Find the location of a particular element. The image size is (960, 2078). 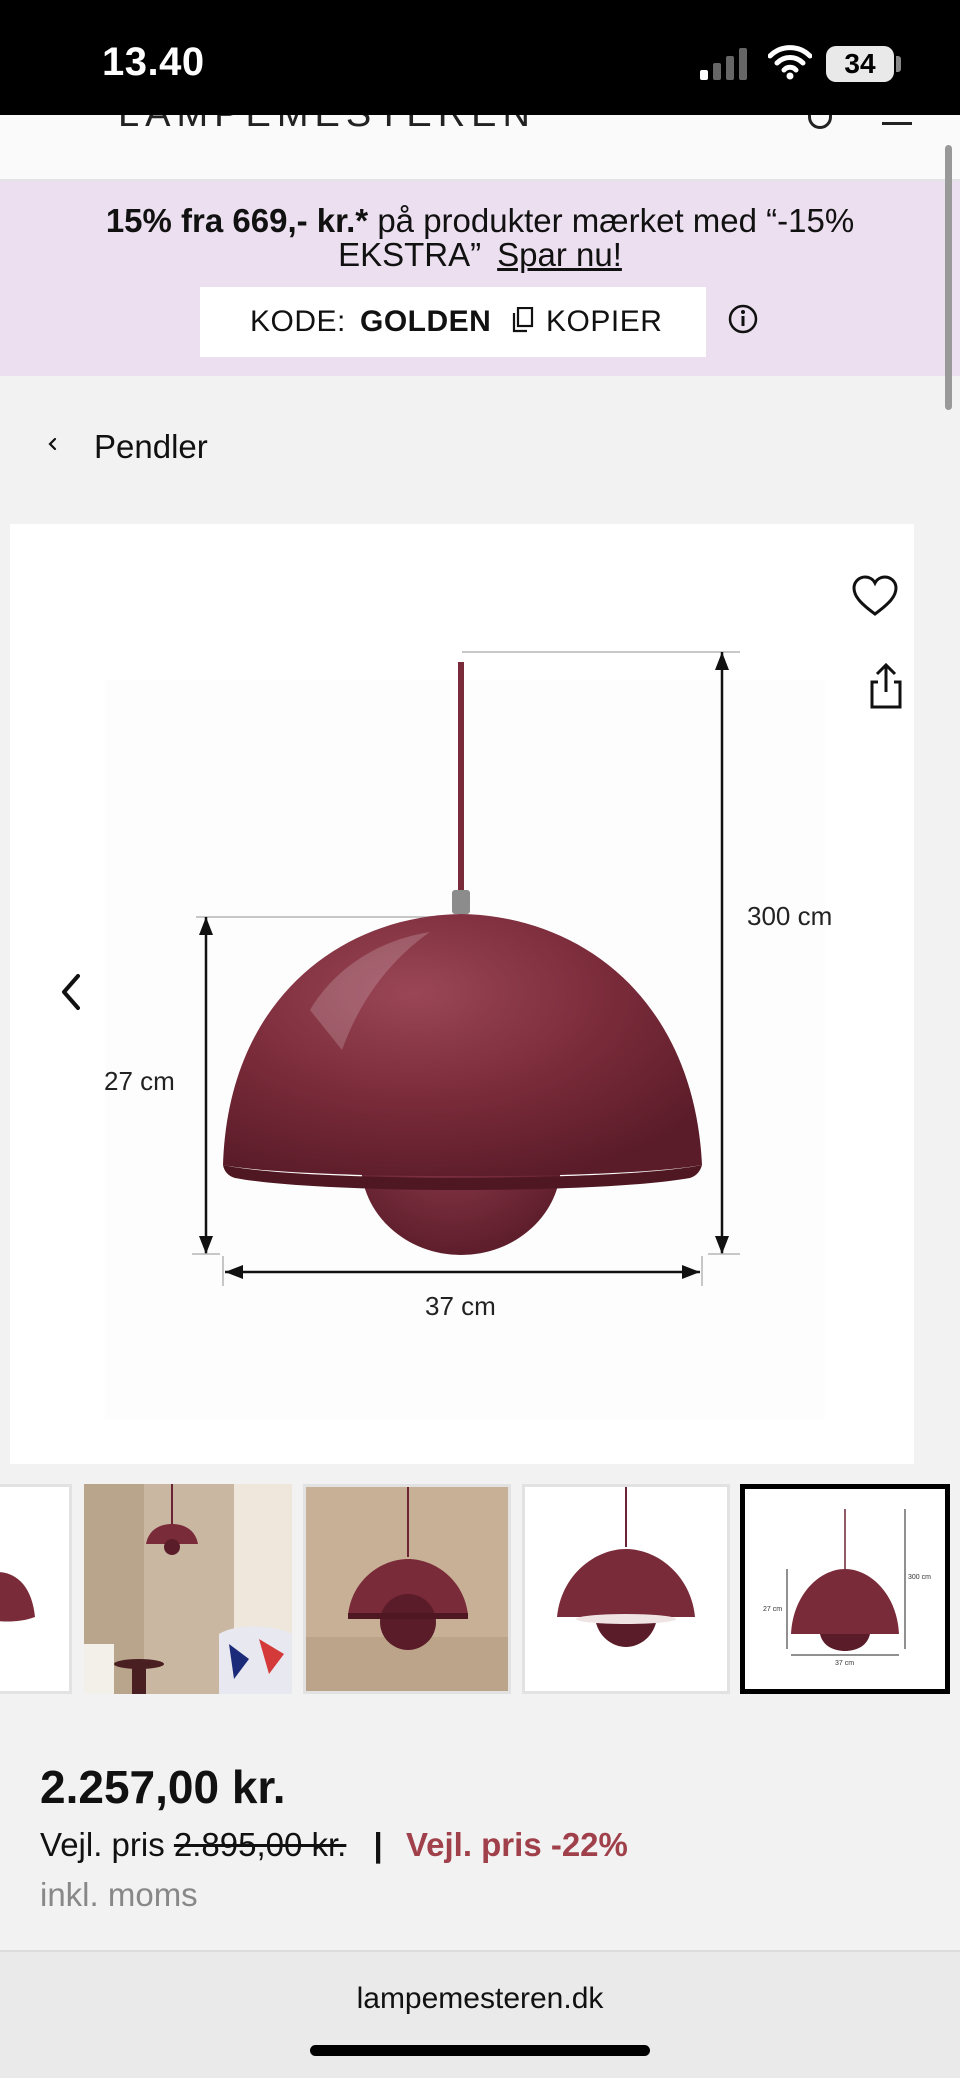

product-price: 2.257,00 kr. is located at coordinates (163, 1787).